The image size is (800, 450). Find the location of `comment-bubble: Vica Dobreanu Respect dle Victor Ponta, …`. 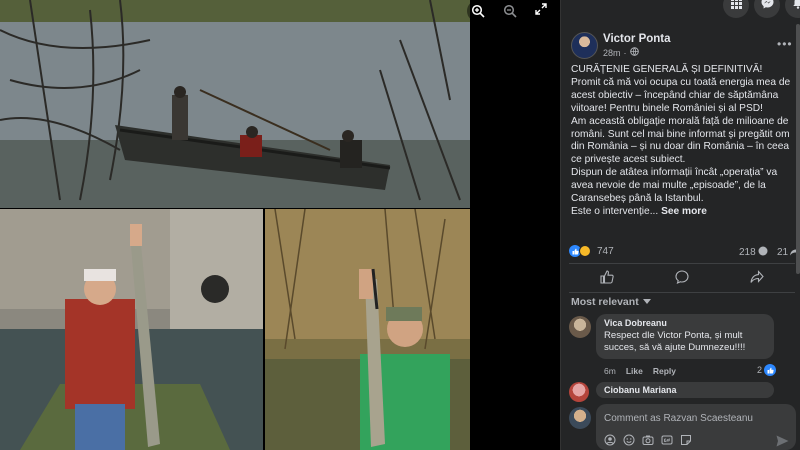

comment-bubble: Vica Dobreanu Respect dle Victor Ponta, … is located at coordinates (685, 336).